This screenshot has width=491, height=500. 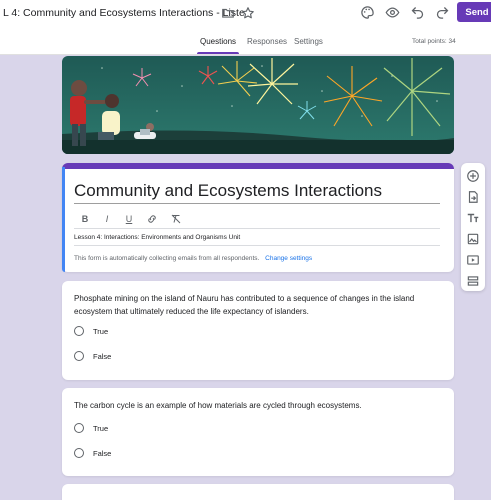 What do you see at coordinates (85, 219) in the screenshot?
I see `bold-button: B` at bounding box center [85, 219].